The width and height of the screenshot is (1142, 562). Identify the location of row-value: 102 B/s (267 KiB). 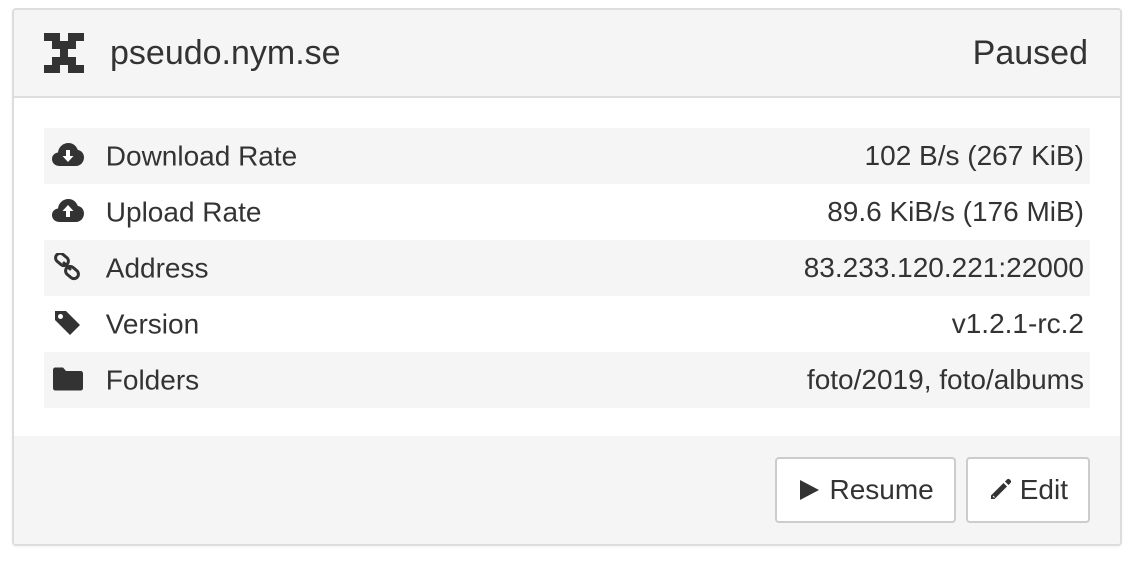
(974, 155).